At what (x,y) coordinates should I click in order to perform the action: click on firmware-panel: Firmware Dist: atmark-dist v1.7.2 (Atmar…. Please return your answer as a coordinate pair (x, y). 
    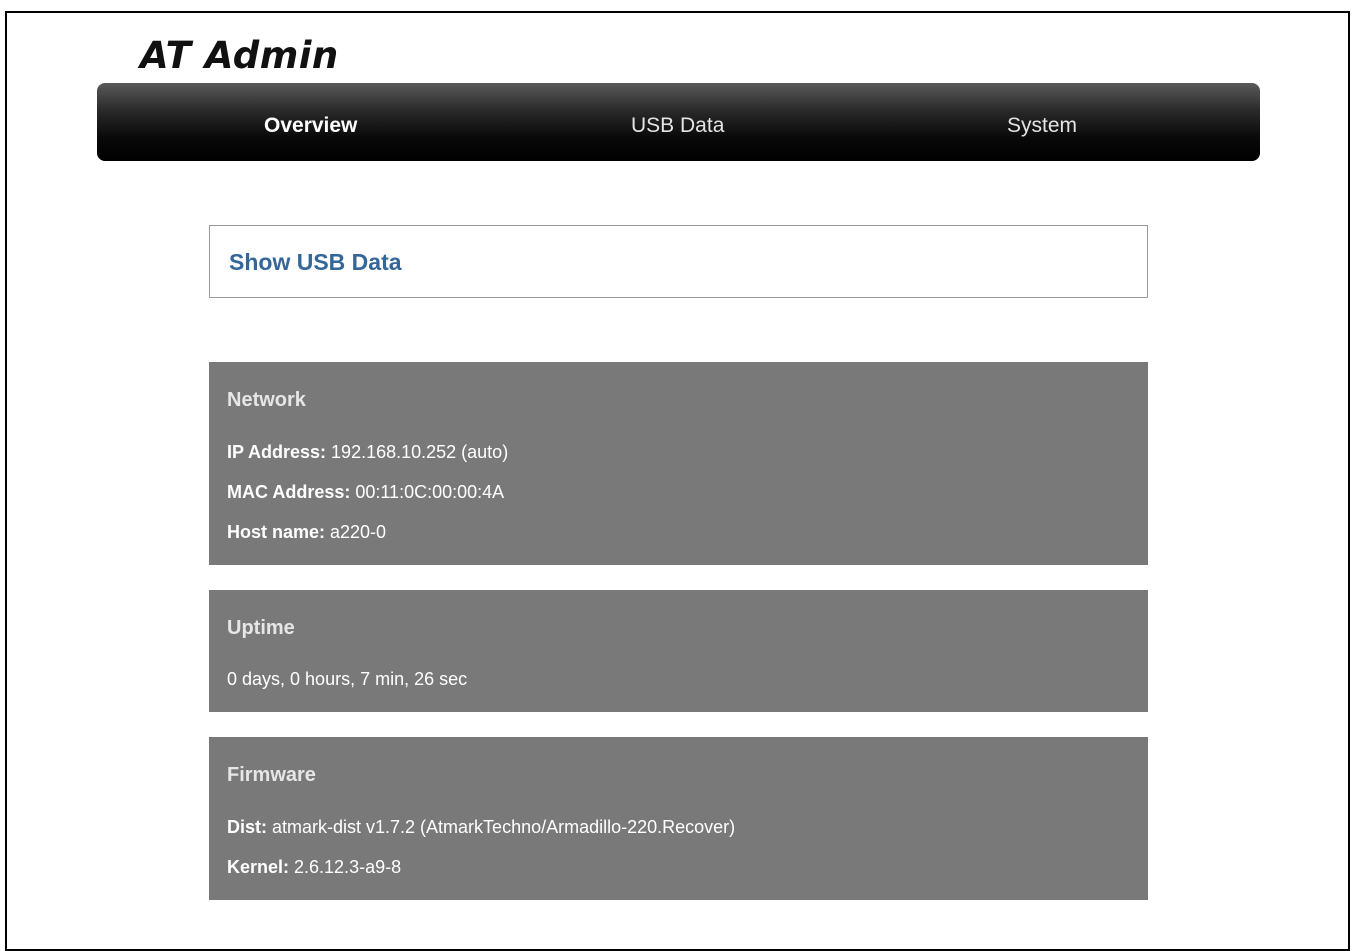
    Looking at the image, I should click on (678, 818).